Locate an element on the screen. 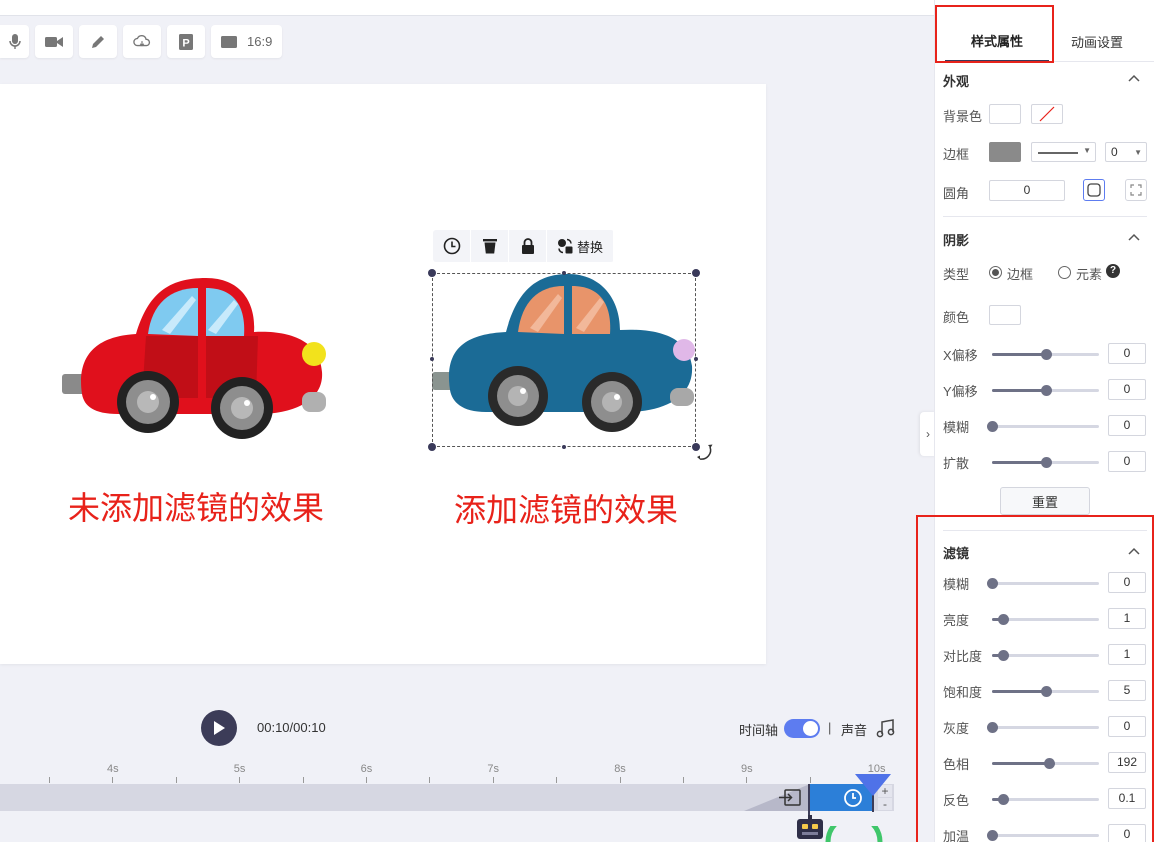 This screenshot has width=1154, height=842. highlight-box-filter is located at coordinates (1035, 678).